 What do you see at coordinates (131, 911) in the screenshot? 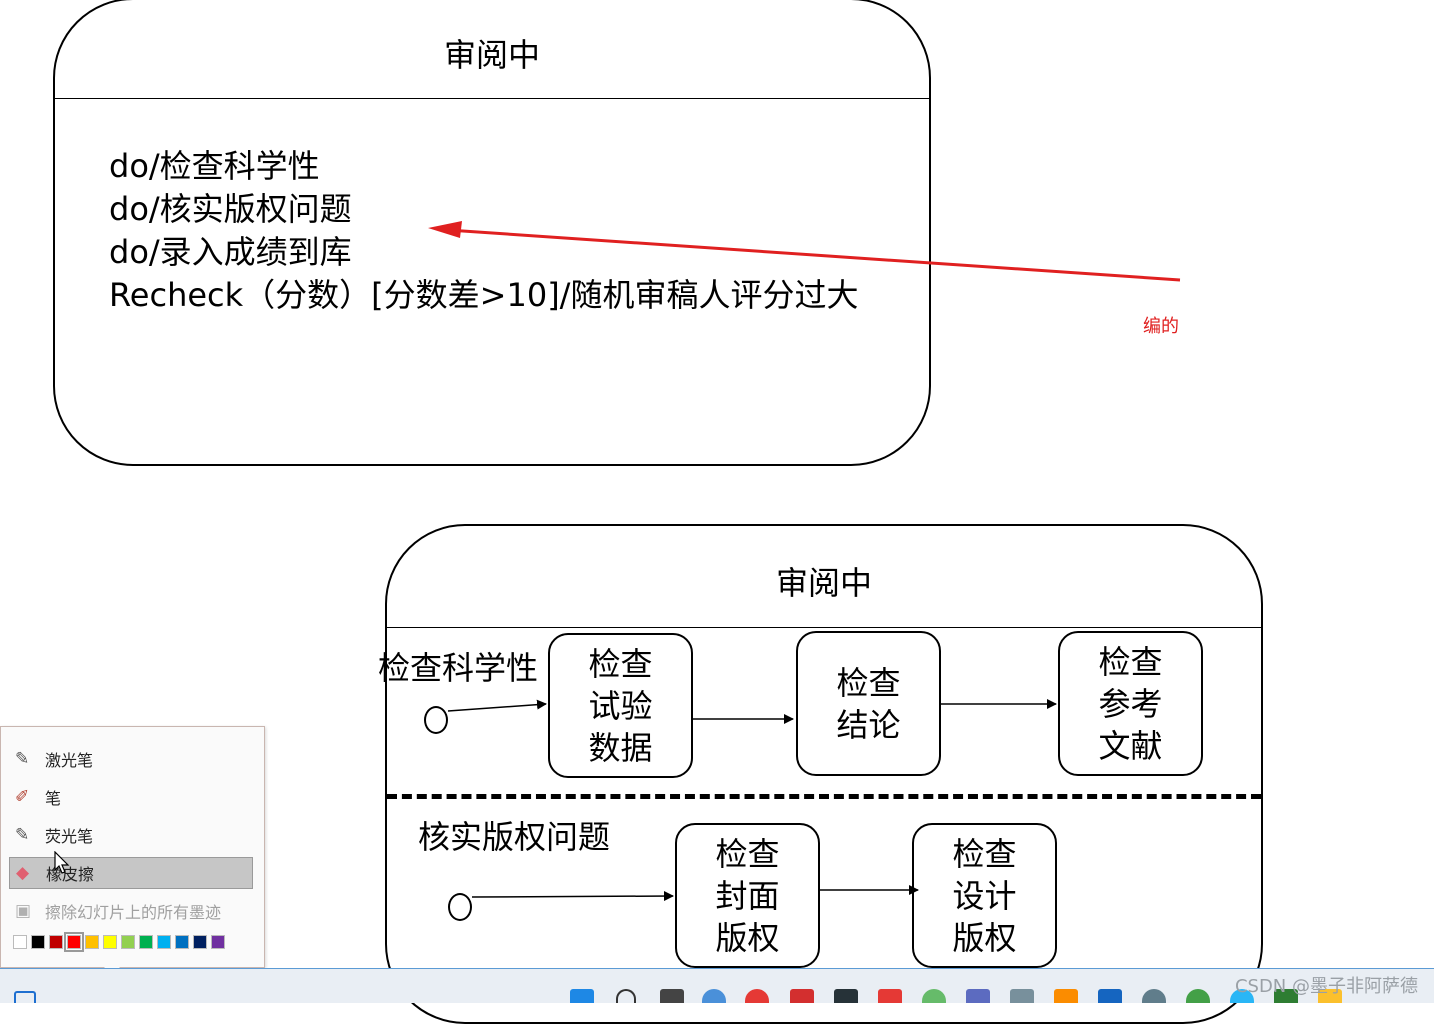
I see `menu-item-erase-all: ▣ 擦除幻灯片上的所有墨迹` at bounding box center [131, 911].